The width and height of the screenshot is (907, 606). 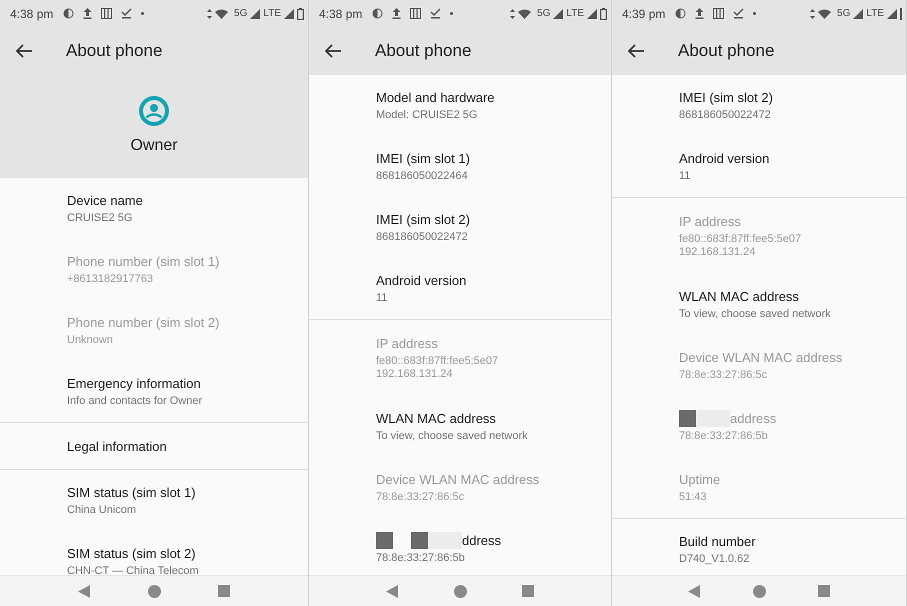 I want to click on item-summary: Unknown, so click(x=90, y=340).